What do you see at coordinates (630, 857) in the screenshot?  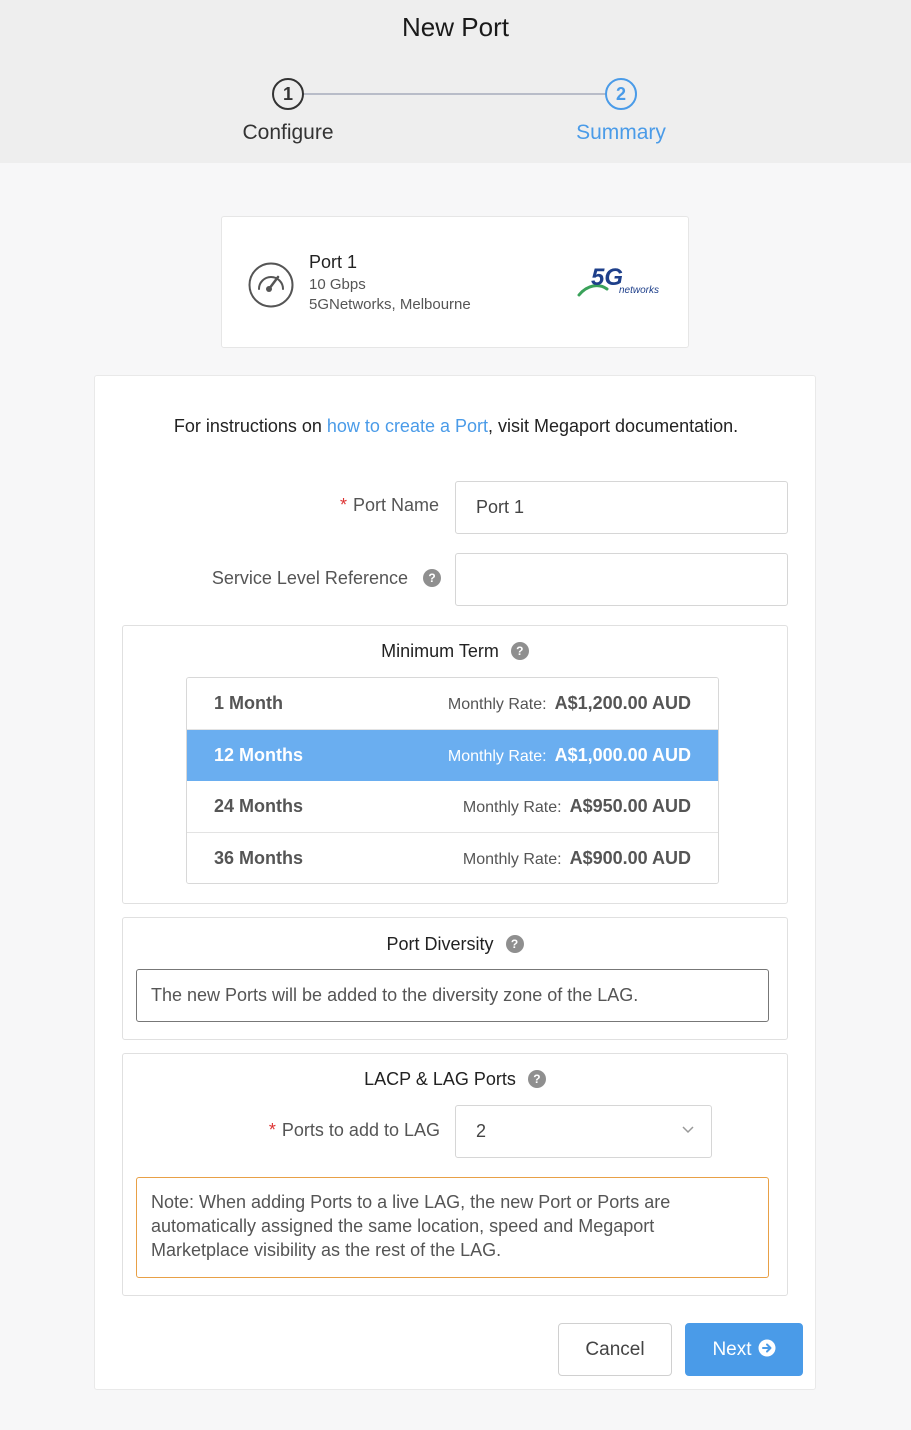 I see `rate-value: A$900.00 AUD` at bounding box center [630, 857].